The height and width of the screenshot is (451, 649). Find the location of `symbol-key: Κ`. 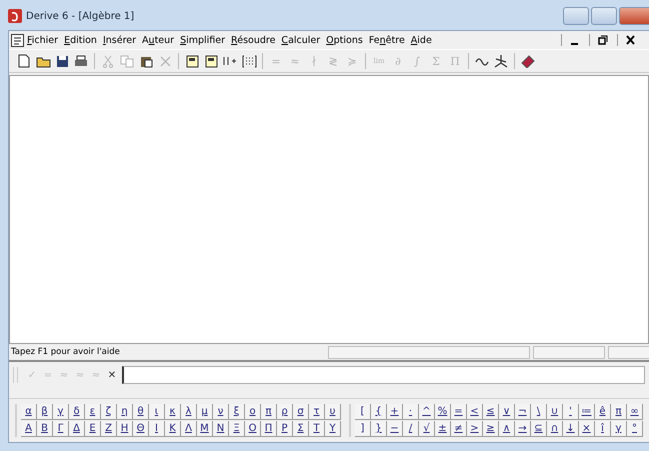

symbol-key: Κ is located at coordinates (173, 429).